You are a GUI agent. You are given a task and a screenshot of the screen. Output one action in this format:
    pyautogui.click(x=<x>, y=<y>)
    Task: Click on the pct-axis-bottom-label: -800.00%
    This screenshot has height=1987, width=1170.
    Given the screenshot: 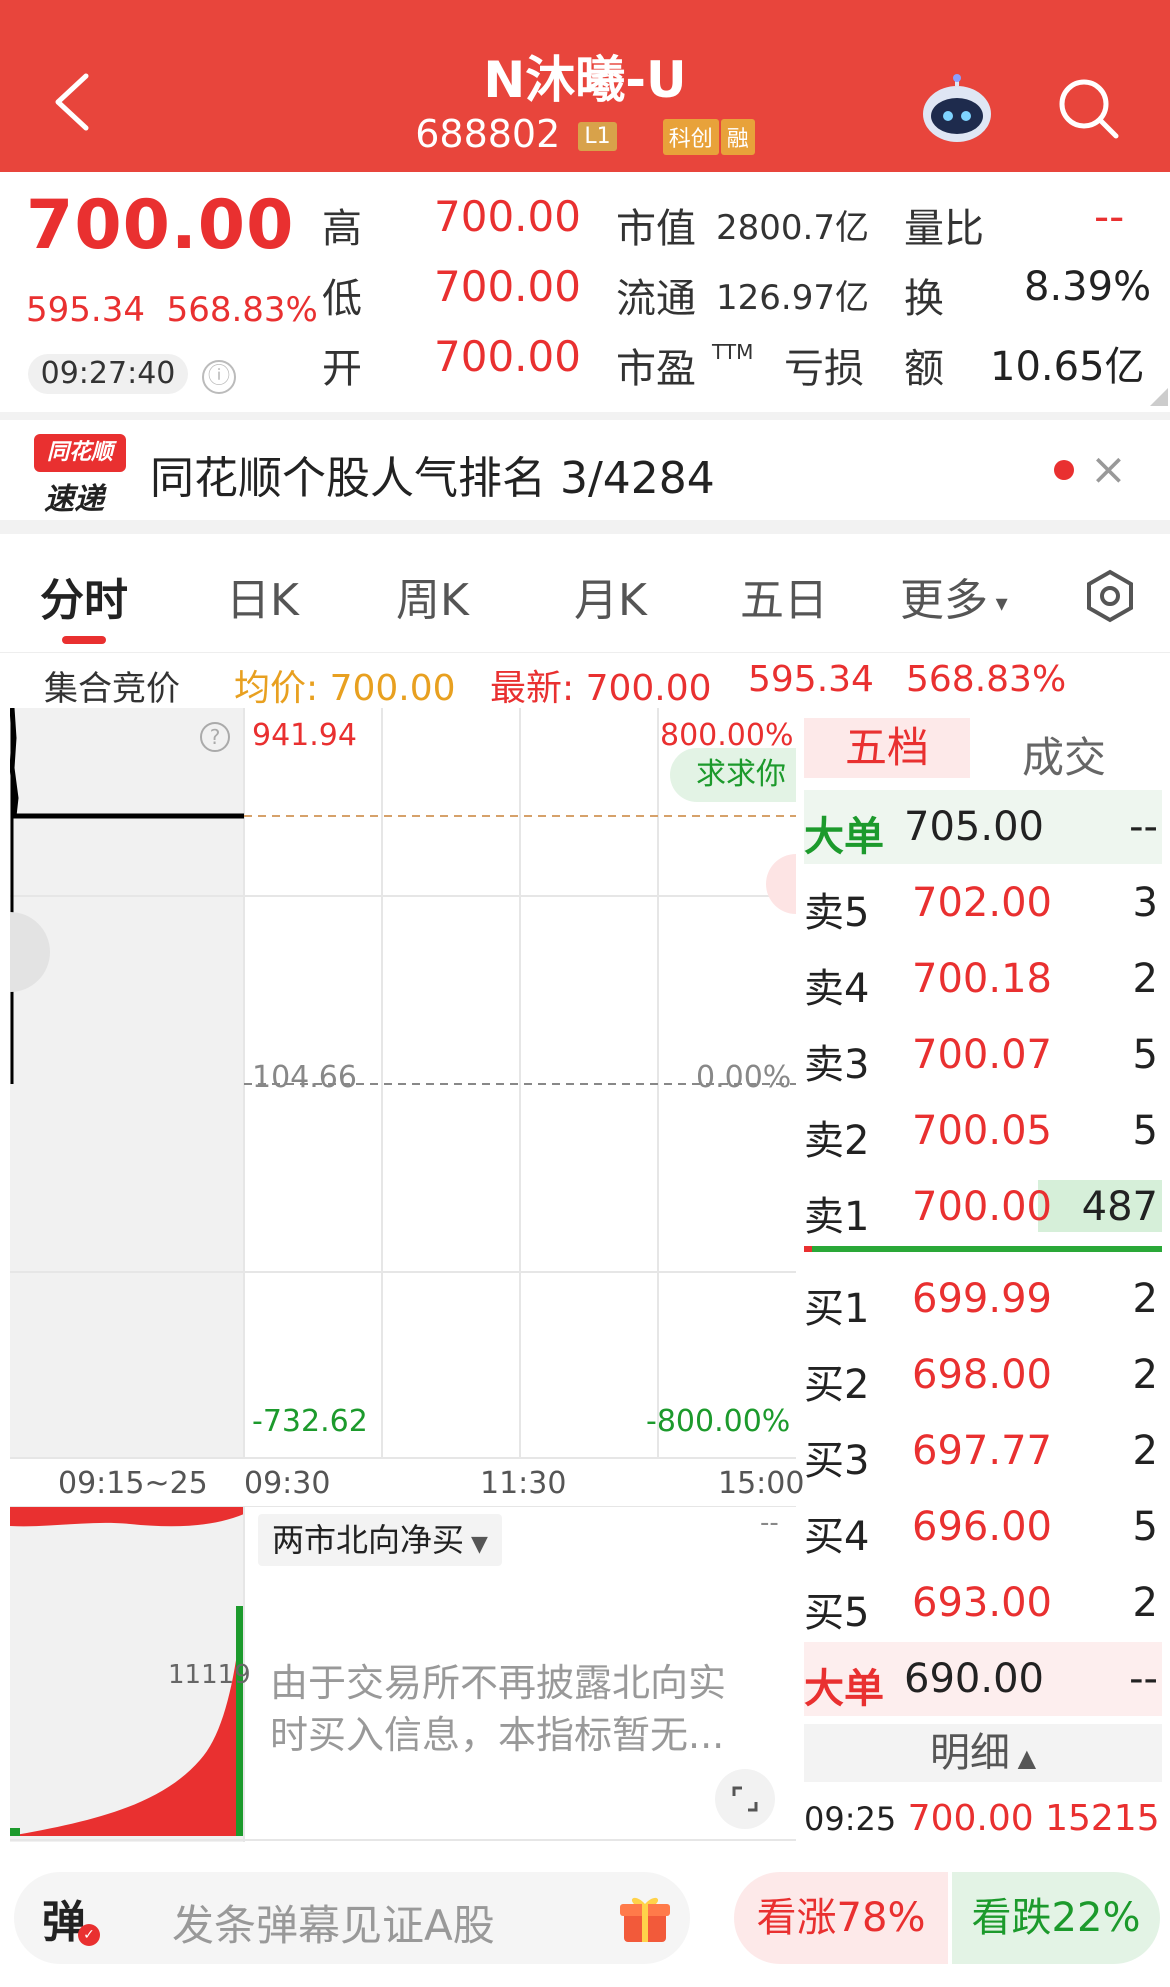 What is the action you would take?
    pyautogui.click(x=718, y=1421)
    